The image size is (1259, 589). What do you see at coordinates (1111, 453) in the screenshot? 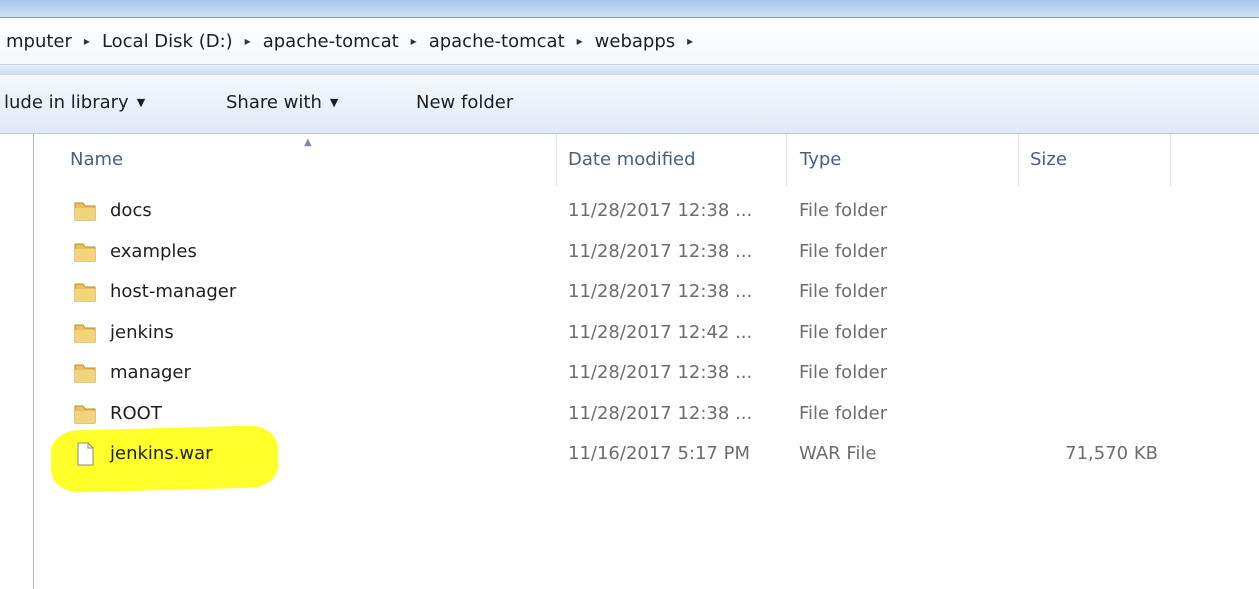
I see `file-size: 71,570 KB` at bounding box center [1111, 453].